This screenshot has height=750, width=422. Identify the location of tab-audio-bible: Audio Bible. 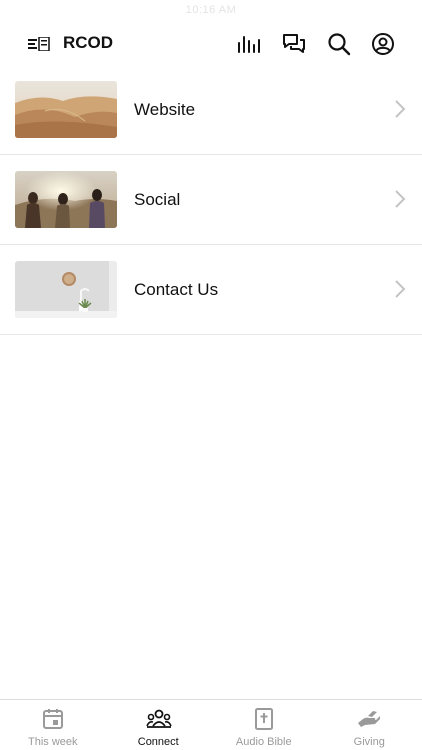
(264, 725).